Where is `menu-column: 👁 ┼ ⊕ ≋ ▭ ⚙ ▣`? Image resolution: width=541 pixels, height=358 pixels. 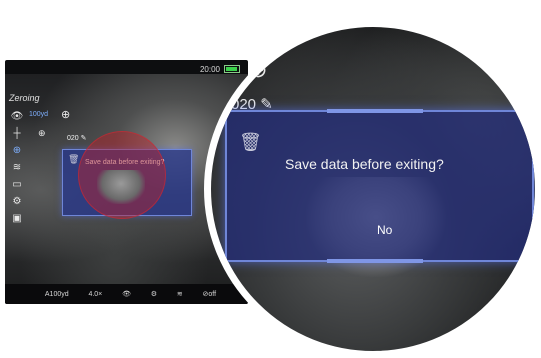 menu-column: 👁 ┼ ⊕ ≋ ▭ ⚙ ▣ is located at coordinates (17, 167).